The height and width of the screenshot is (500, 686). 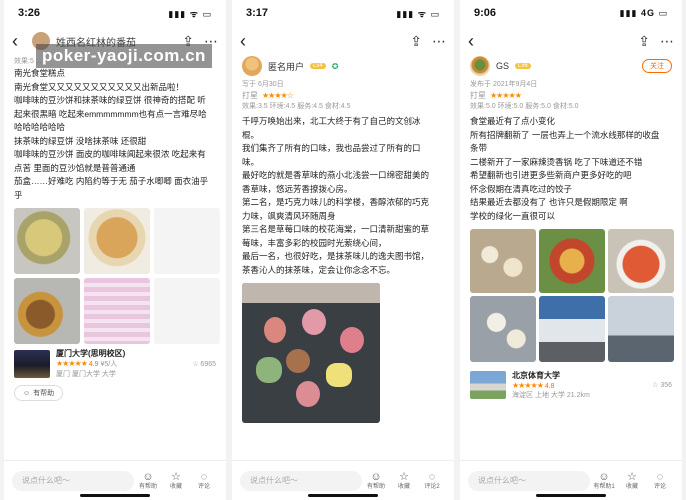 What do you see at coordinates (318, 66) in the screenshot?
I see `level-badge: Lv4` at bounding box center [318, 66].